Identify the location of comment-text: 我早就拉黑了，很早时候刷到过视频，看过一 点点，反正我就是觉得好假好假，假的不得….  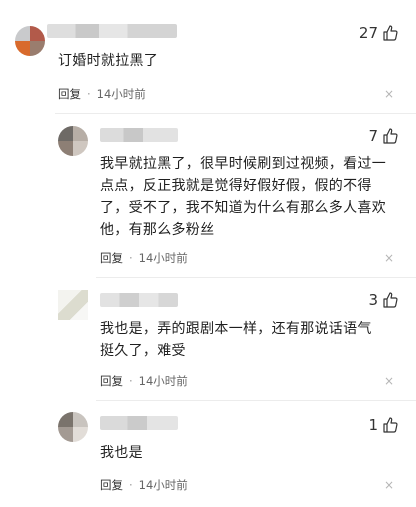
(250, 197).